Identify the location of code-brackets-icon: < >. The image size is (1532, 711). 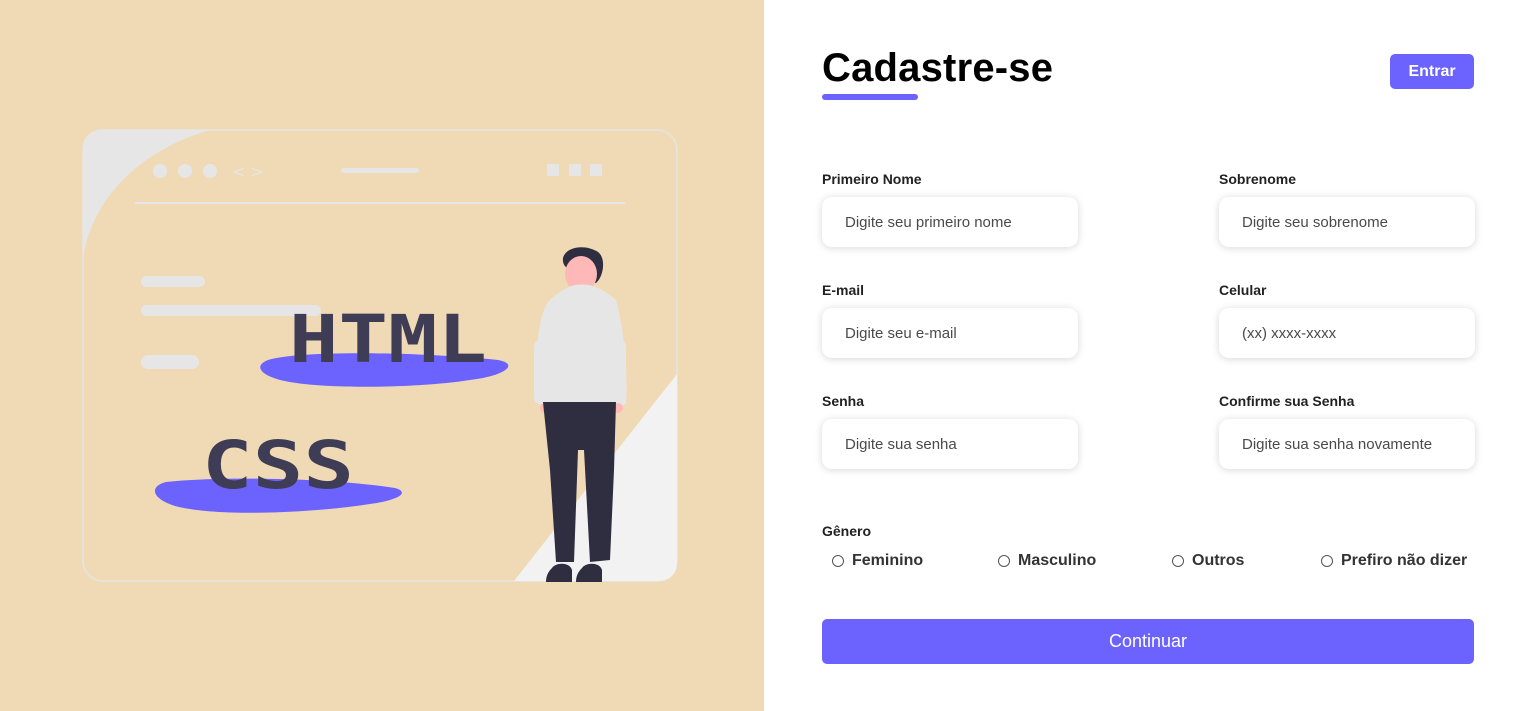
(248, 171).